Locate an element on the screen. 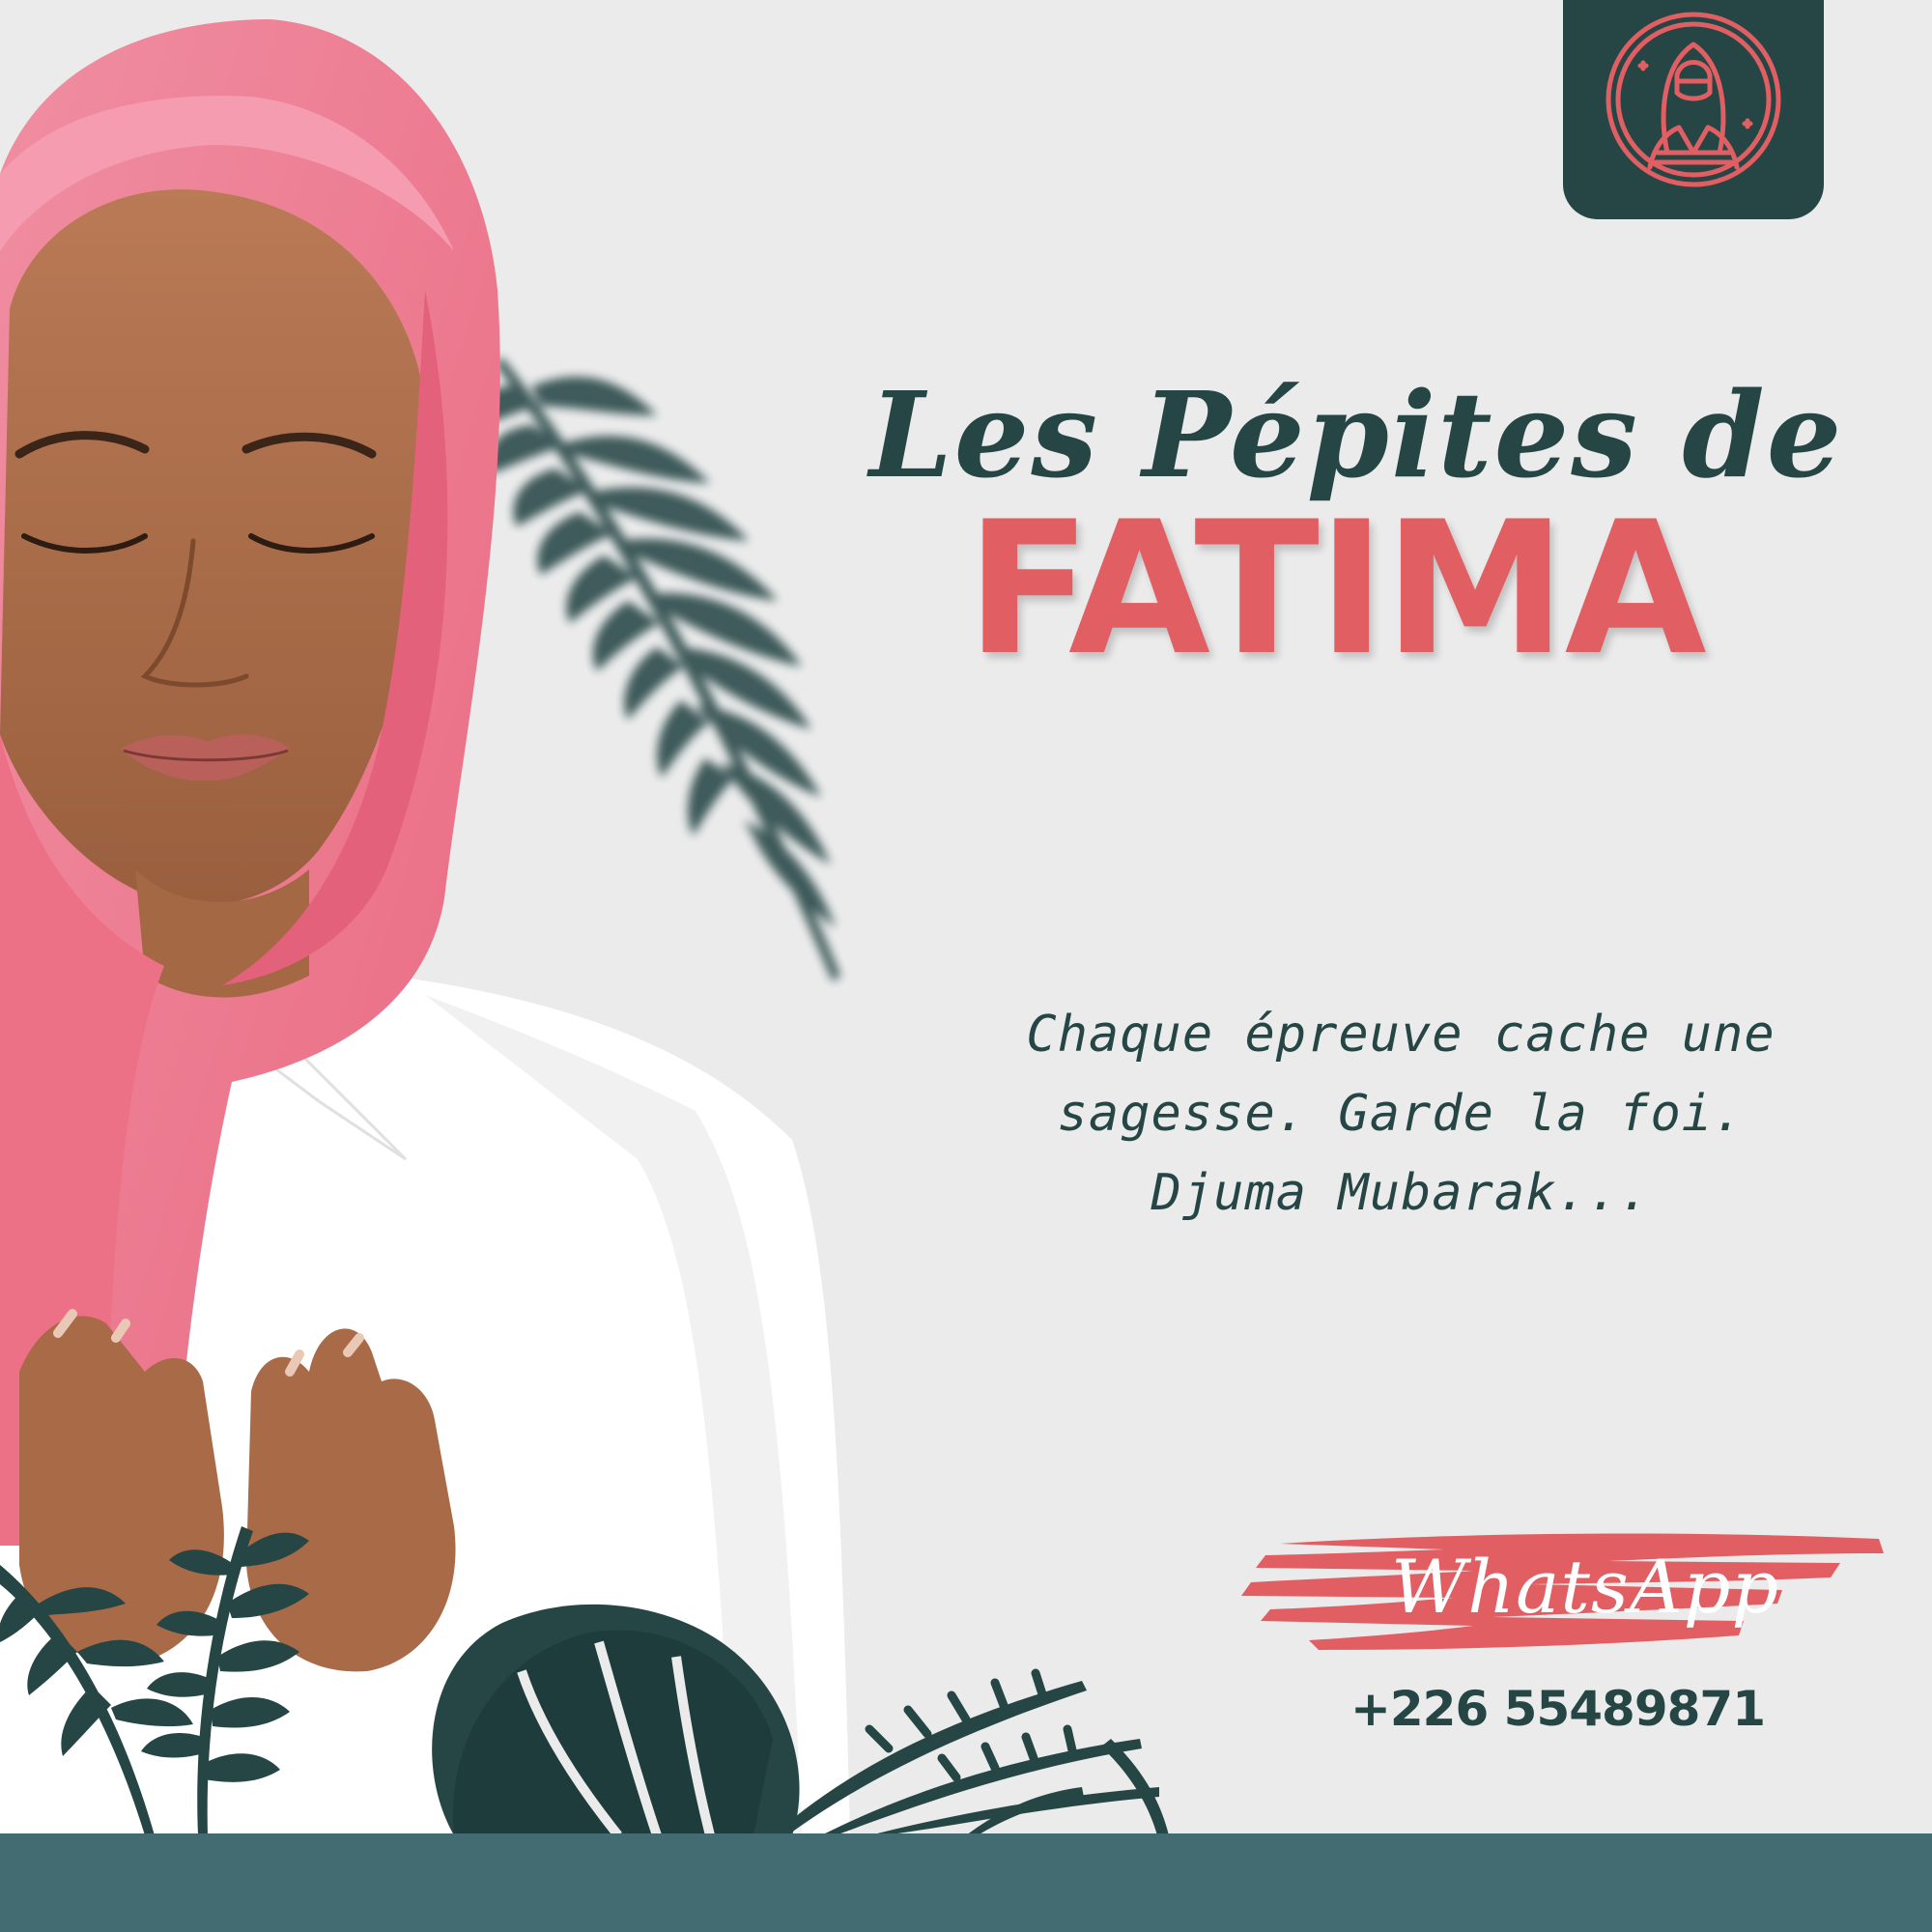 The image size is (1932, 1932). phone-number: +226 55489871 is located at coordinates (1558, 1709).